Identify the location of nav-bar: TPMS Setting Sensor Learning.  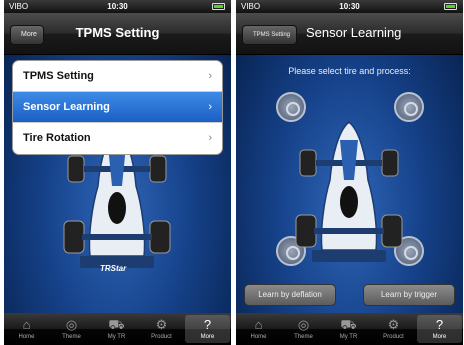
(349, 34).